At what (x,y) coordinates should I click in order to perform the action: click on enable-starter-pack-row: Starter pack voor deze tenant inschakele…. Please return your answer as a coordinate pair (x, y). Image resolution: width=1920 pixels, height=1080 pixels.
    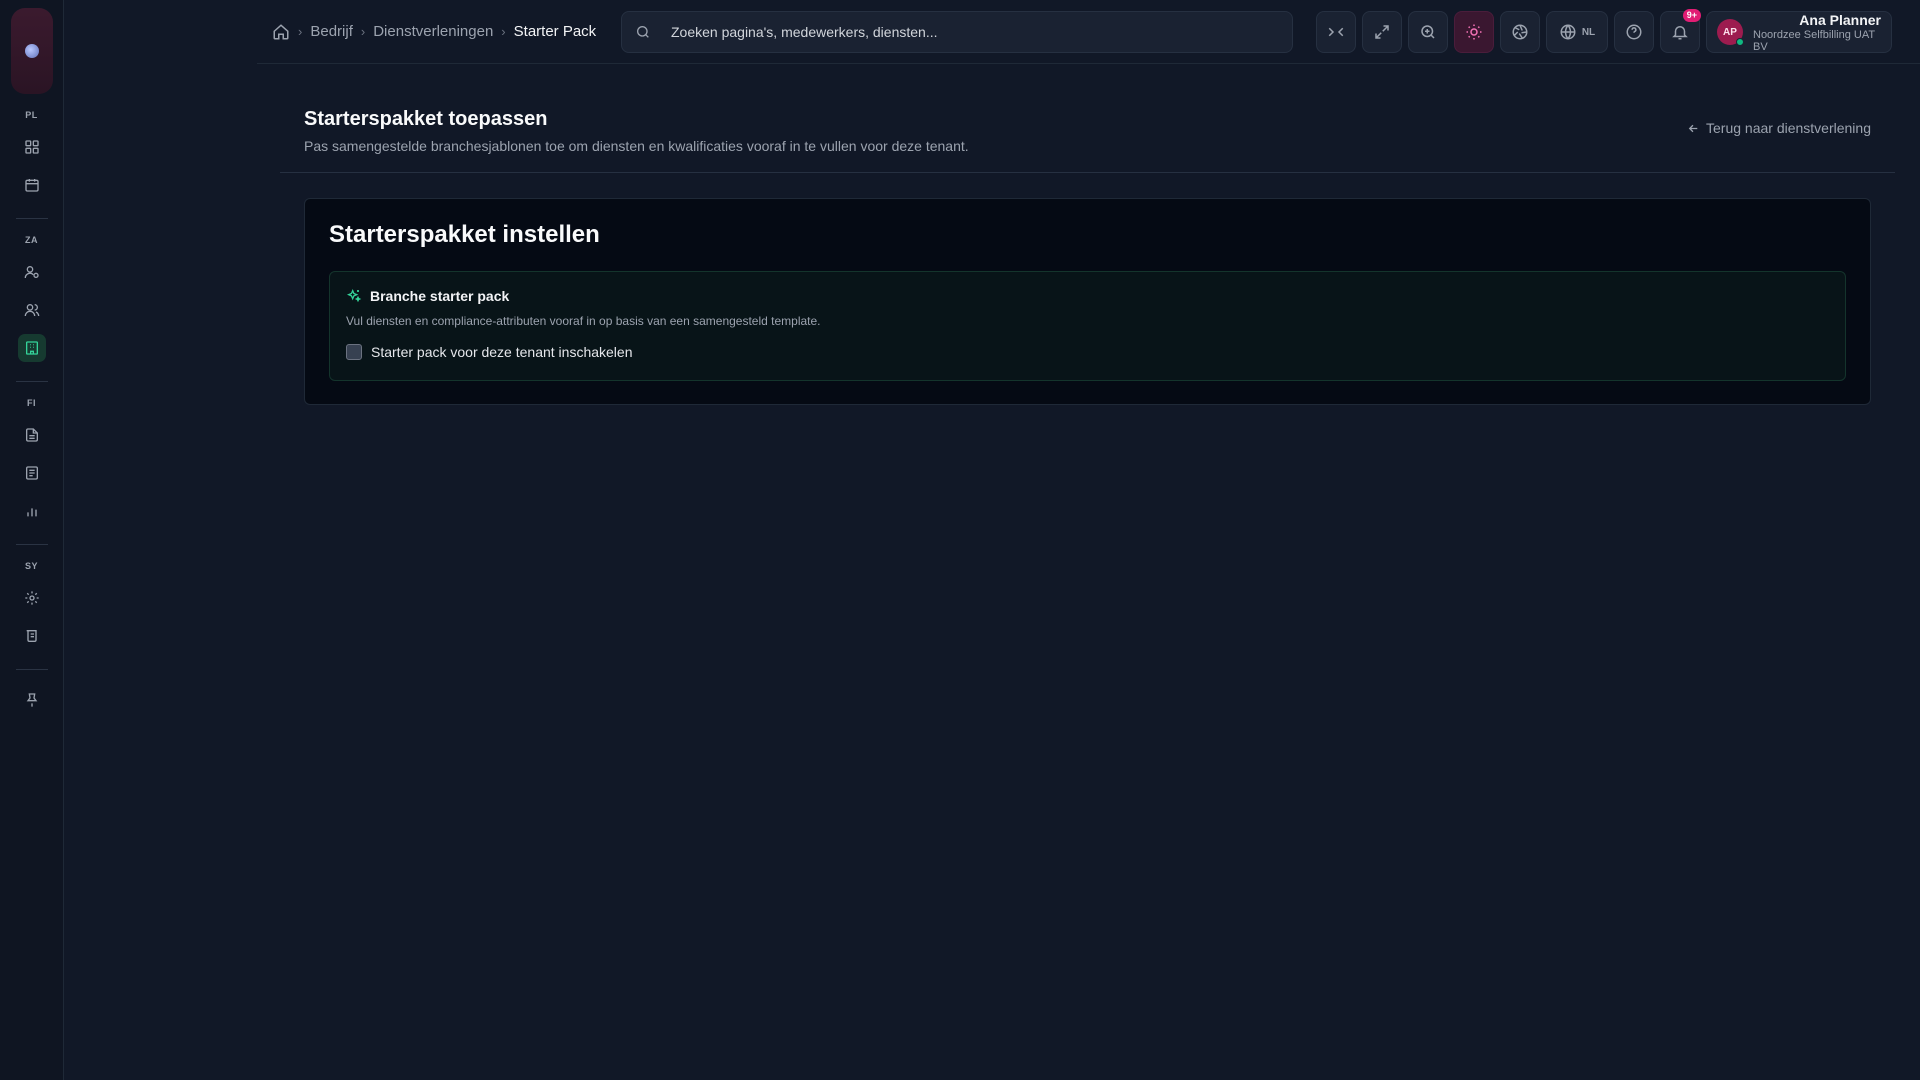
    Looking at the image, I should click on (489, 352).